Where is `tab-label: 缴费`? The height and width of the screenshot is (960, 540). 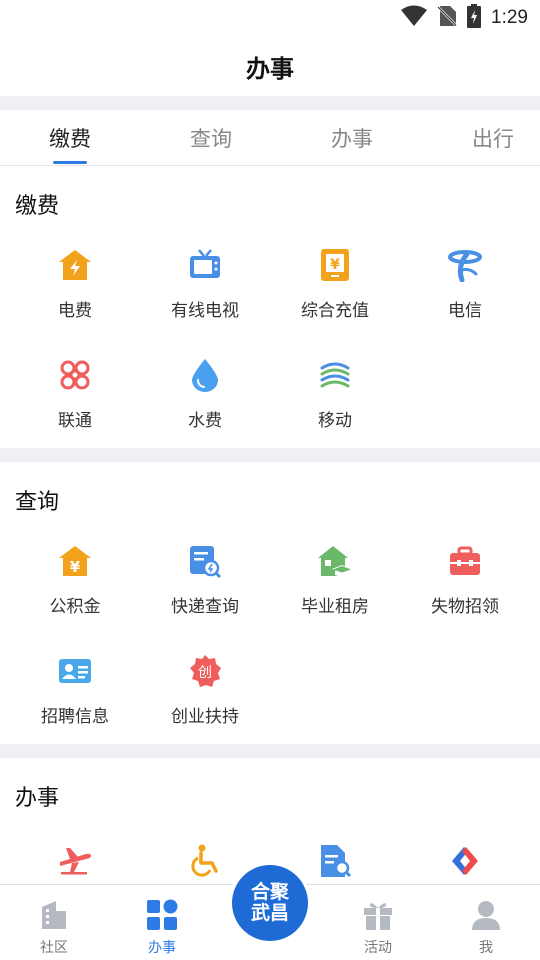 tab-label: 缴费 is located at coordinates (70, 139).